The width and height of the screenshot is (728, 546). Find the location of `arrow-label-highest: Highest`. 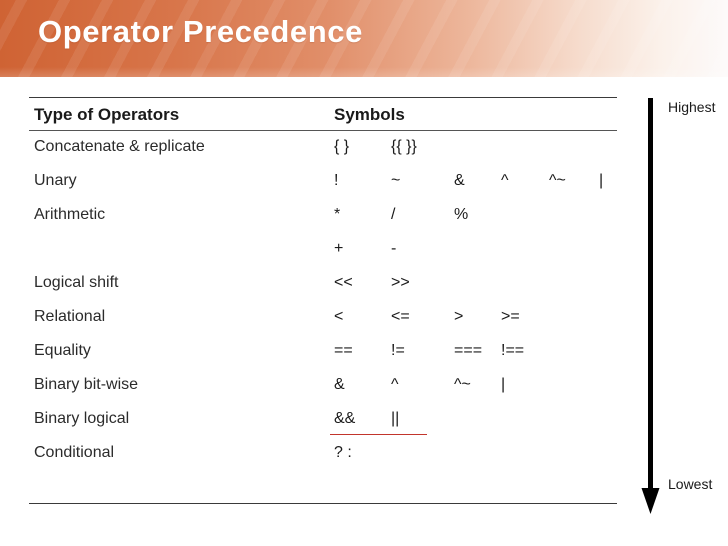

arrow-label-highest: Highest is located at coordinates (692, 107).